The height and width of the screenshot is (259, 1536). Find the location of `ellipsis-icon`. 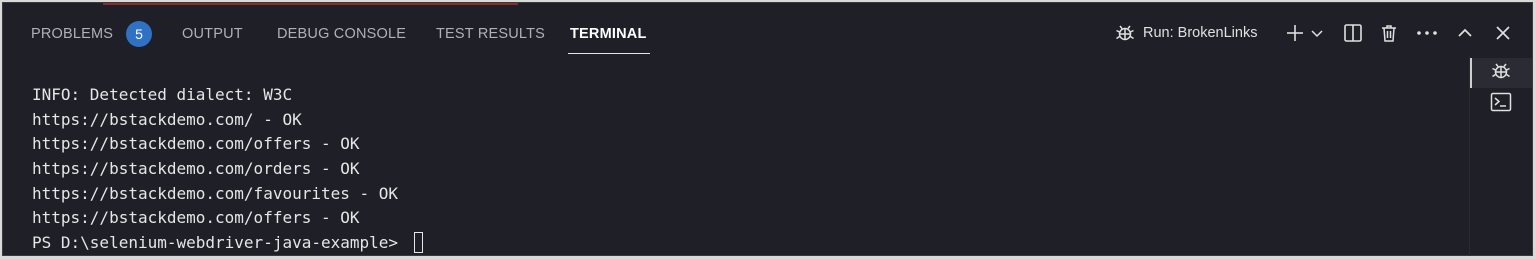

ellipsis-icon is located at coordinates (1427, 33).